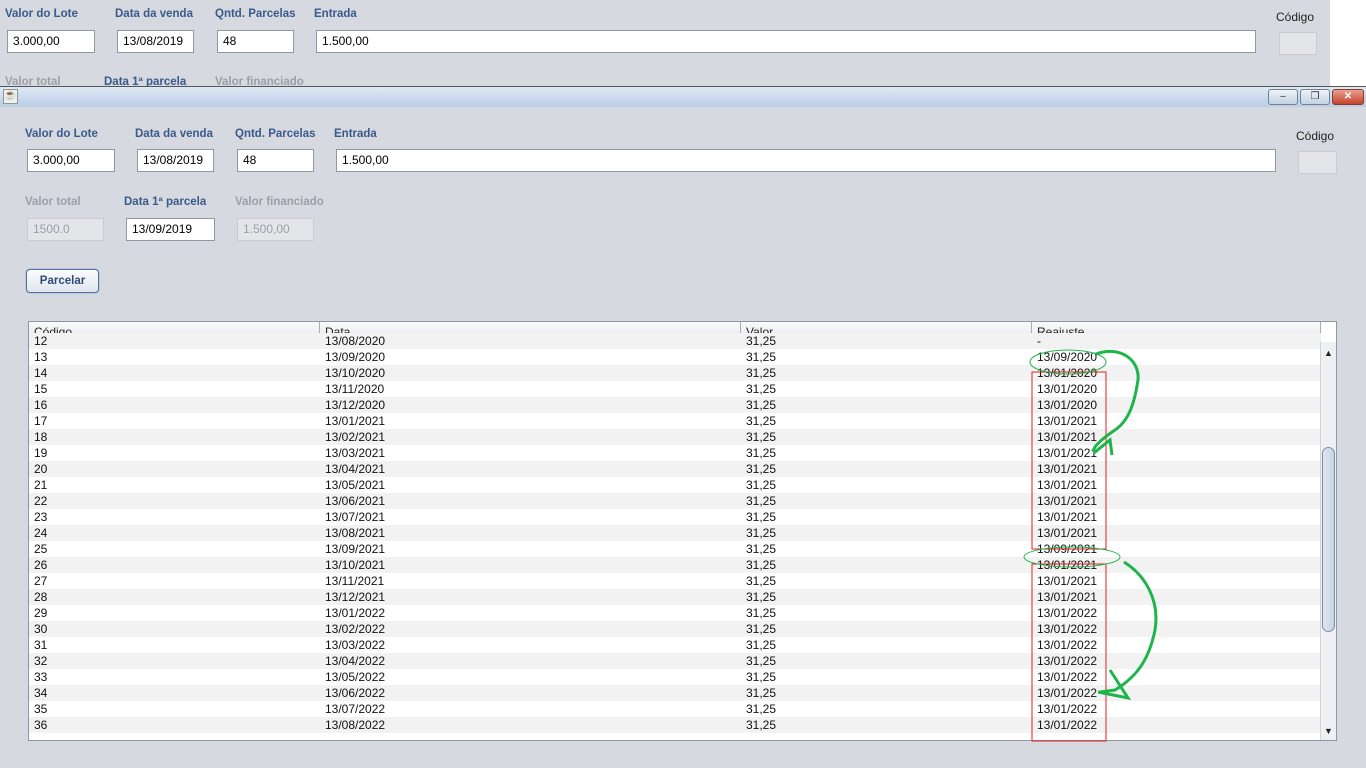 The image size is (1366, 768). I want to click on cell-codigo: 34, so click(41, 693).